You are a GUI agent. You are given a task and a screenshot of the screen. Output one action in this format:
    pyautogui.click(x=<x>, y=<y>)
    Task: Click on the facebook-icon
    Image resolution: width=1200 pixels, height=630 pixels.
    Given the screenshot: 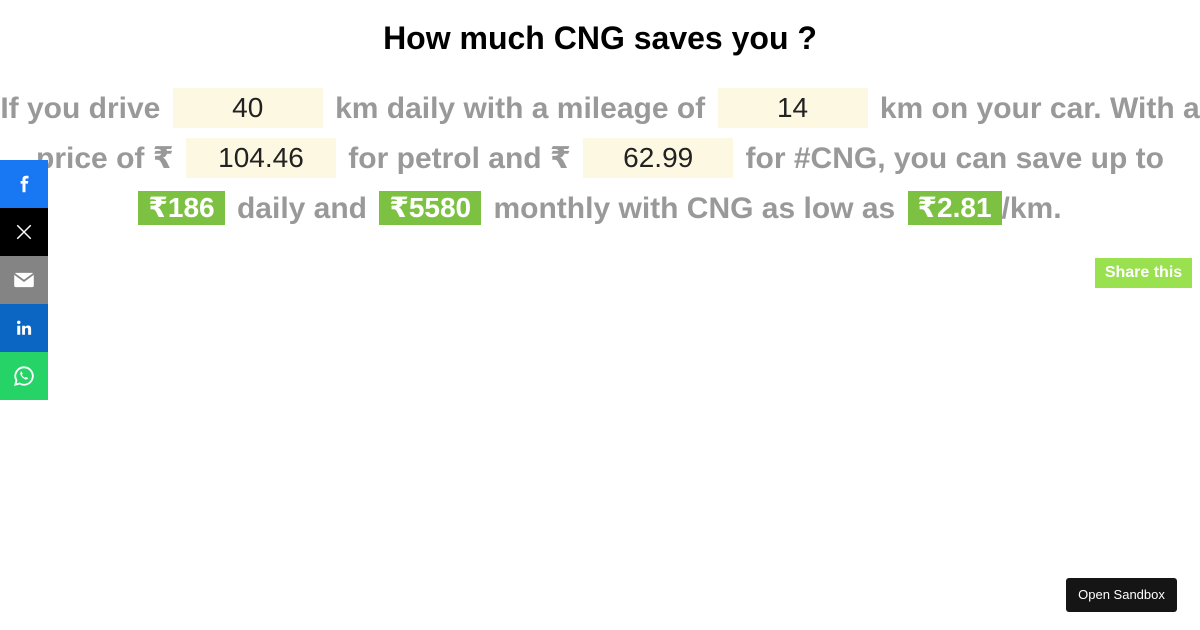 What is the action you would take?
    pyautogui.click(x=24, y=184)
    